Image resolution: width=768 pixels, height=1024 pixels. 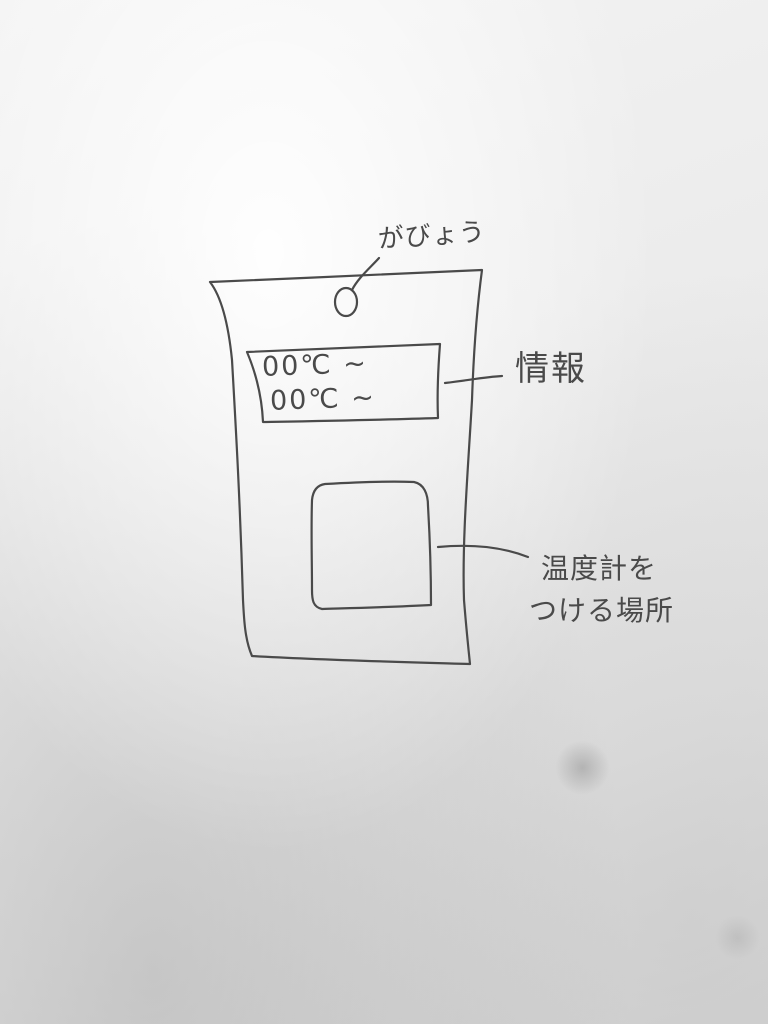 What do you see at coordinates (599, 568) in the screenshot?
I see `thermometer-label-line-1: 温度計を` at bounding box center [599, 568].